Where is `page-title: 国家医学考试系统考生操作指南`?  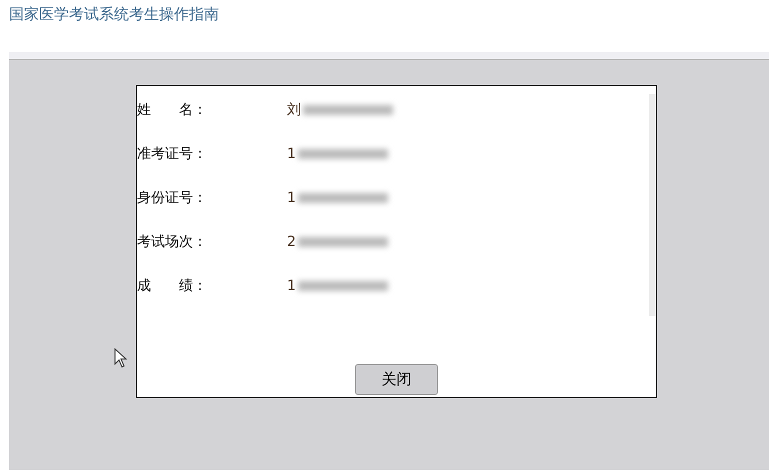
page-title: 国家医学考试系统考生操作指南 is located at coordinates (114, 14).